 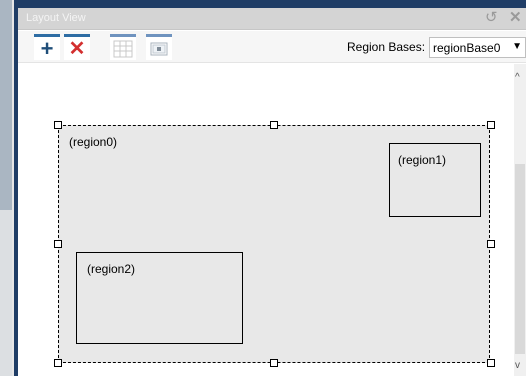 I want to click on region-1: (region1), so click(x=435, y=180).